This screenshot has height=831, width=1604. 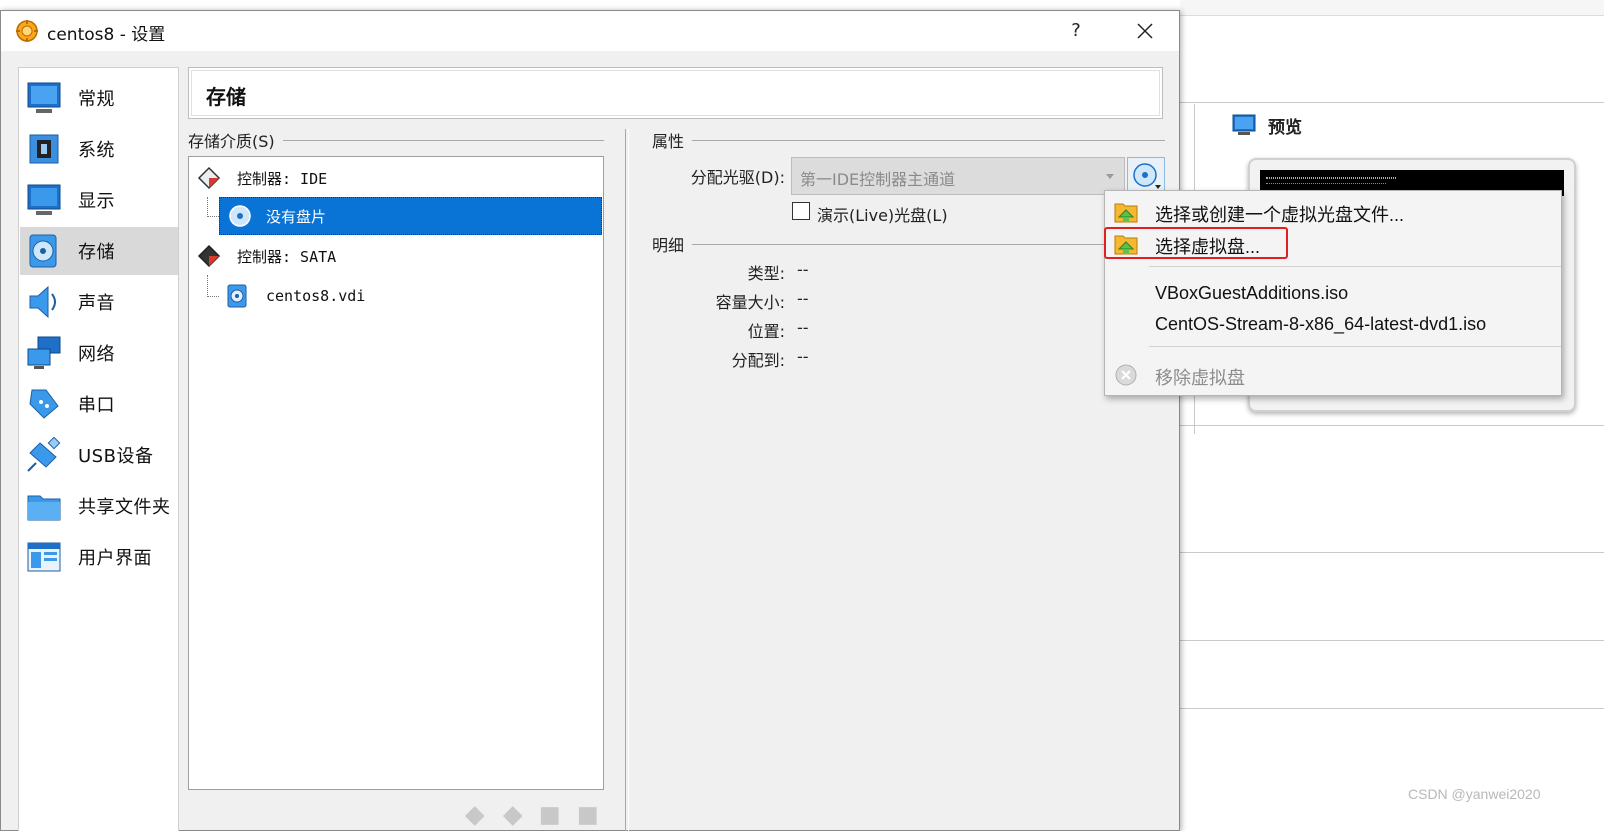 What do you see at coordinates (737, 177) in the screenshot?
I see `optical-drive-label: 分配光驱(D):` at bounding box center [737, 177].